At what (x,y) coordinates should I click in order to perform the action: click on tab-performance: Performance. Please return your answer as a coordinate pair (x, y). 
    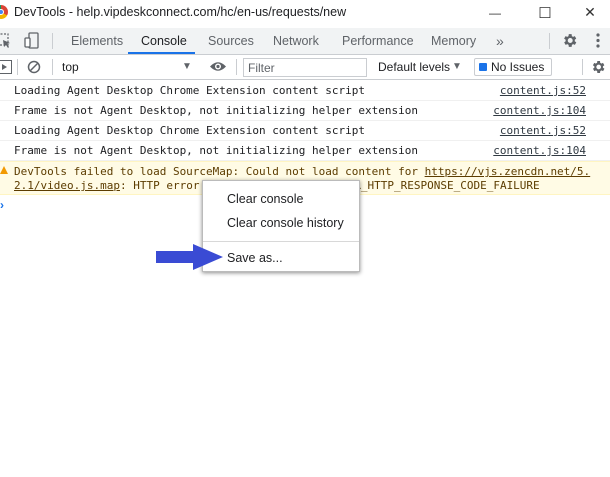
    Looking at the image, I should click on (378, 41).